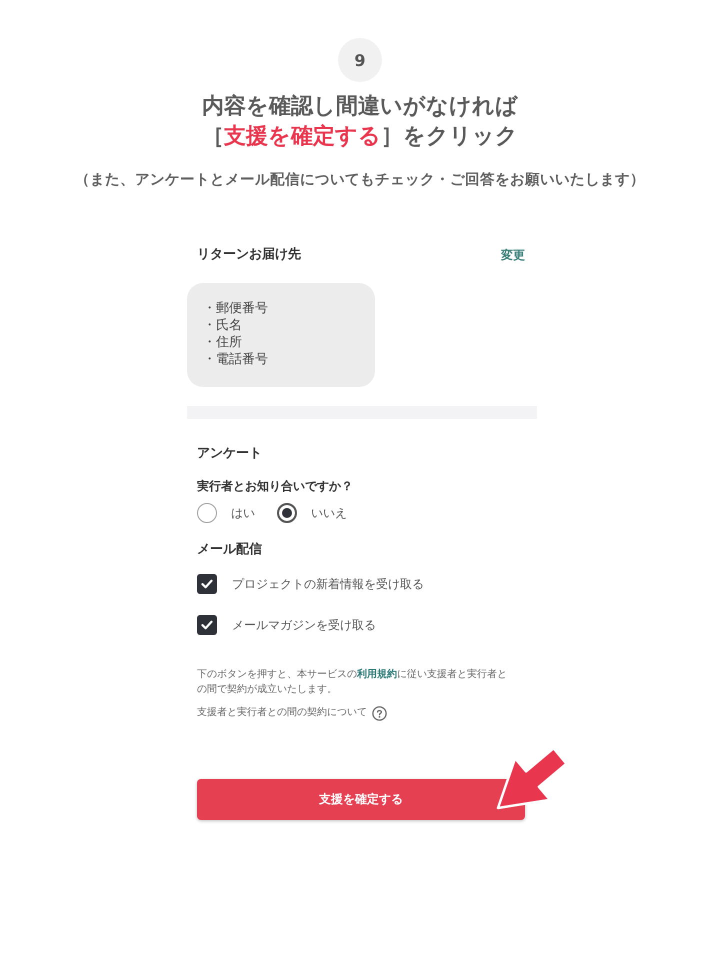 Image resolution: width=720 pixels, height=960 pixels. I want to click on address-field-label: ・住所, so click(223, 342).